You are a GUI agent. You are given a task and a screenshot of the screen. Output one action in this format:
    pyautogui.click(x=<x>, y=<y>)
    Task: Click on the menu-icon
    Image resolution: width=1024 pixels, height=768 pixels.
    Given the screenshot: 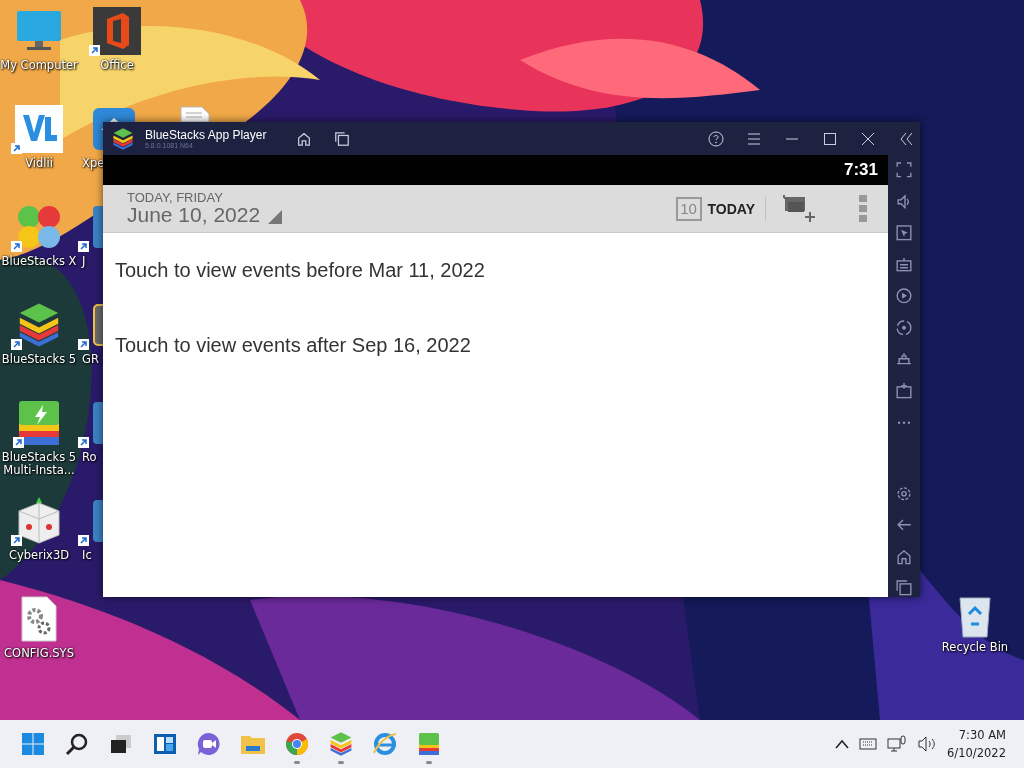 What is the action you would take?
    pyautogui.click(x=754, y=138)
    